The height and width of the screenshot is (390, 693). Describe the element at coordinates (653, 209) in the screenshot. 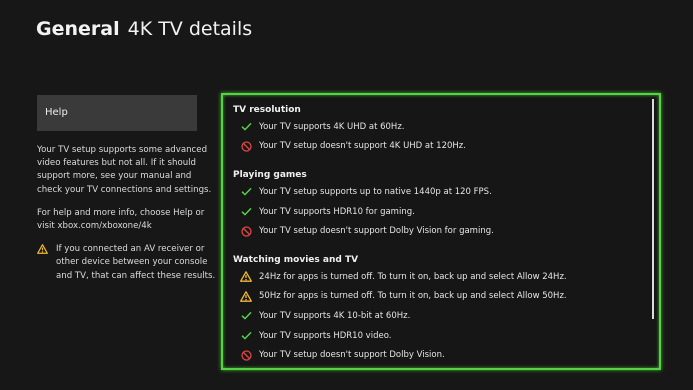

I see `scrollbar` at that location.